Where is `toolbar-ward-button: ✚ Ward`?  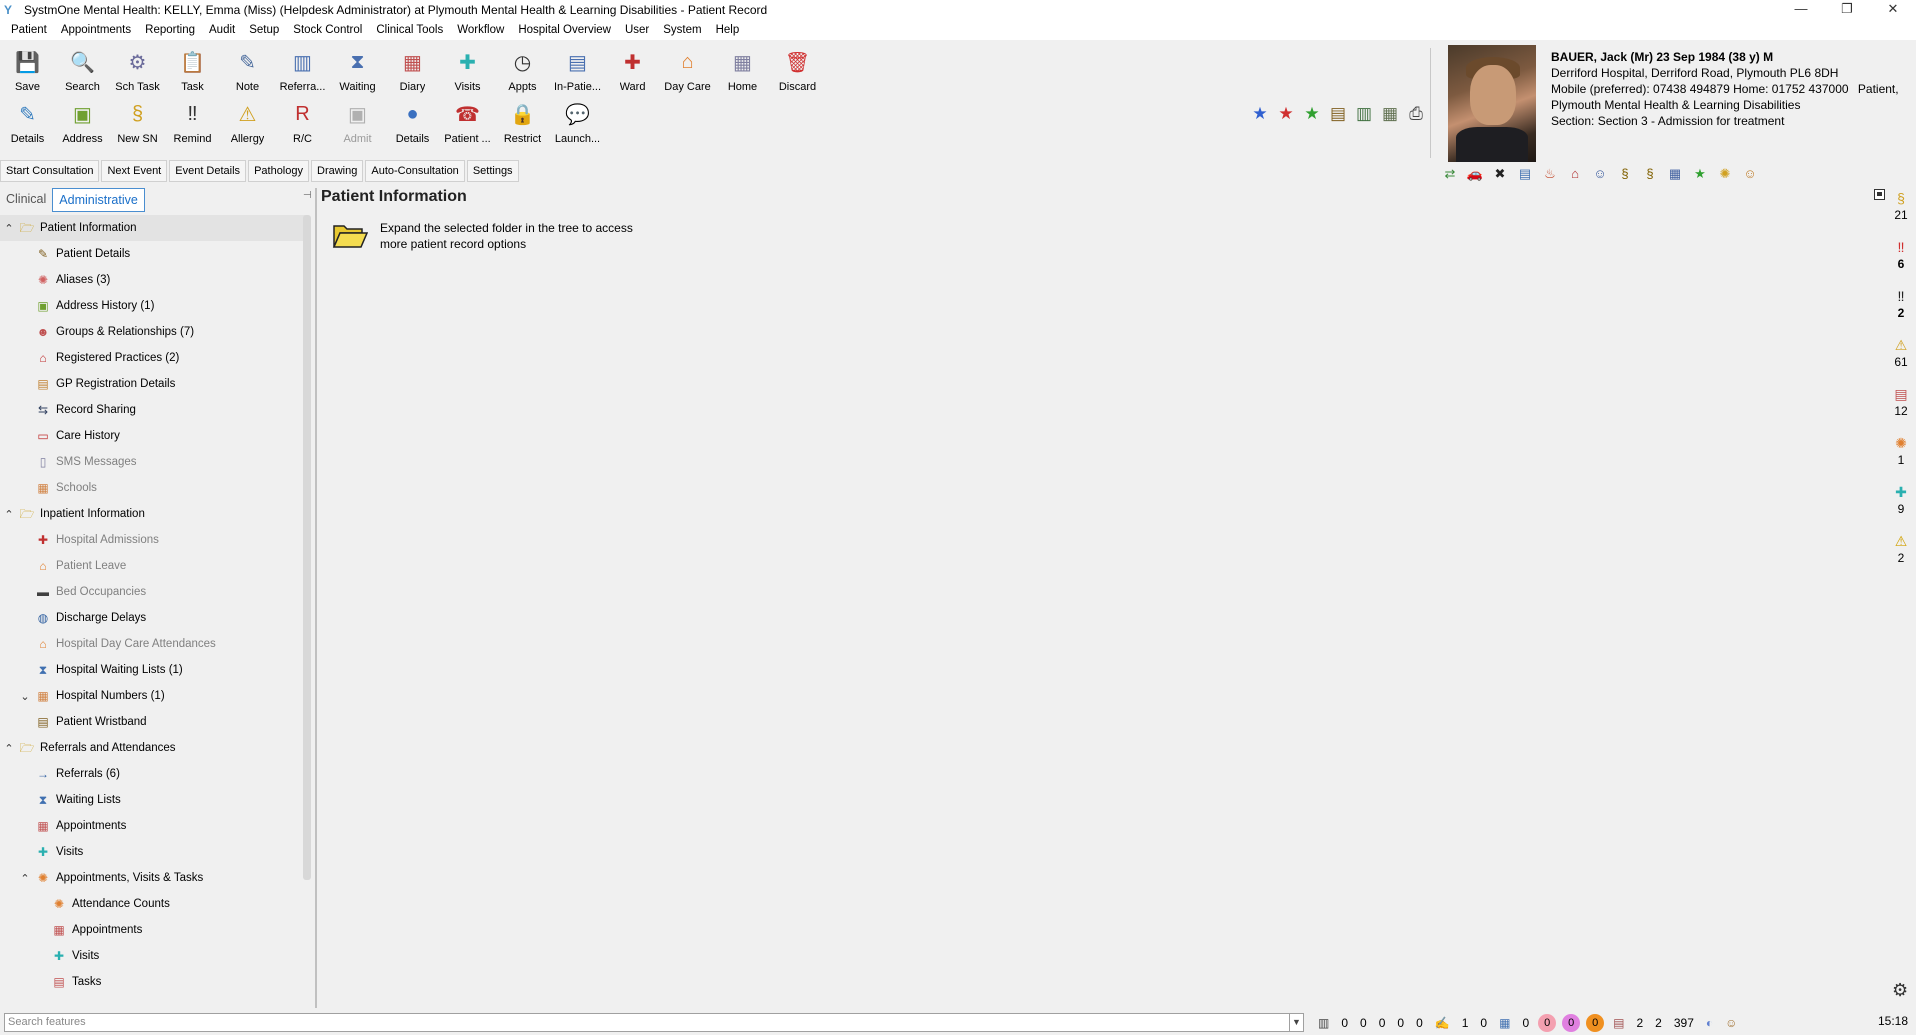
toolbar-ward-button: ✚ Ward is located at coordinates (632, 70).